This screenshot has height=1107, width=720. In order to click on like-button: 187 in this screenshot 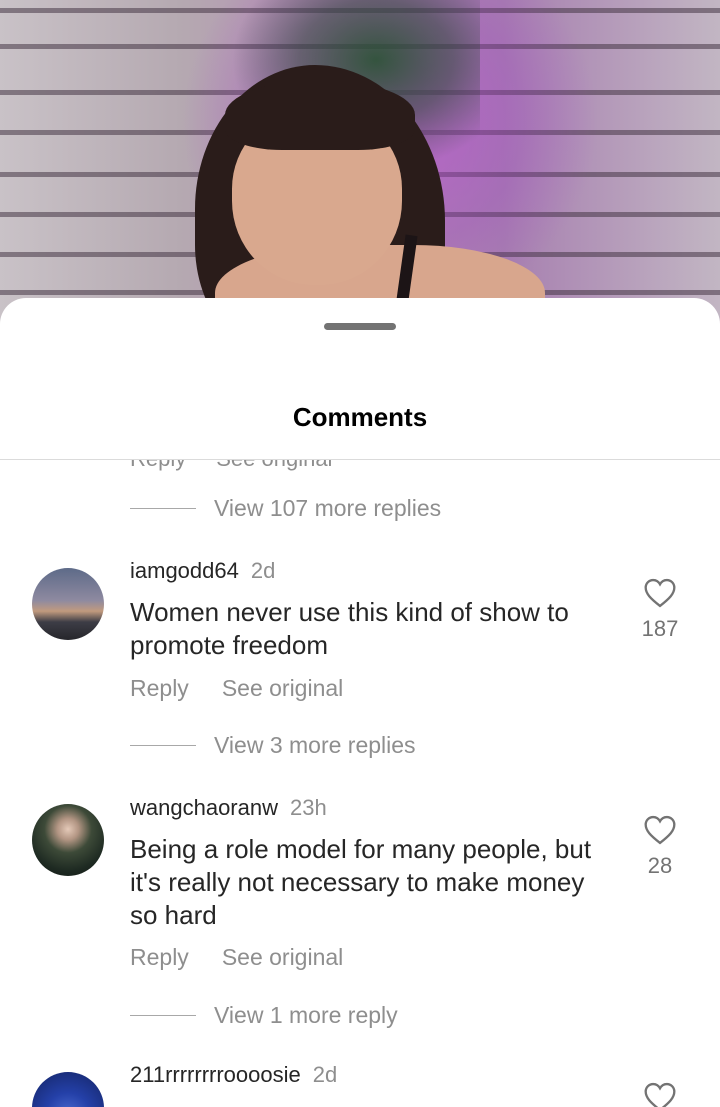, I will do `click(660, 610)`.